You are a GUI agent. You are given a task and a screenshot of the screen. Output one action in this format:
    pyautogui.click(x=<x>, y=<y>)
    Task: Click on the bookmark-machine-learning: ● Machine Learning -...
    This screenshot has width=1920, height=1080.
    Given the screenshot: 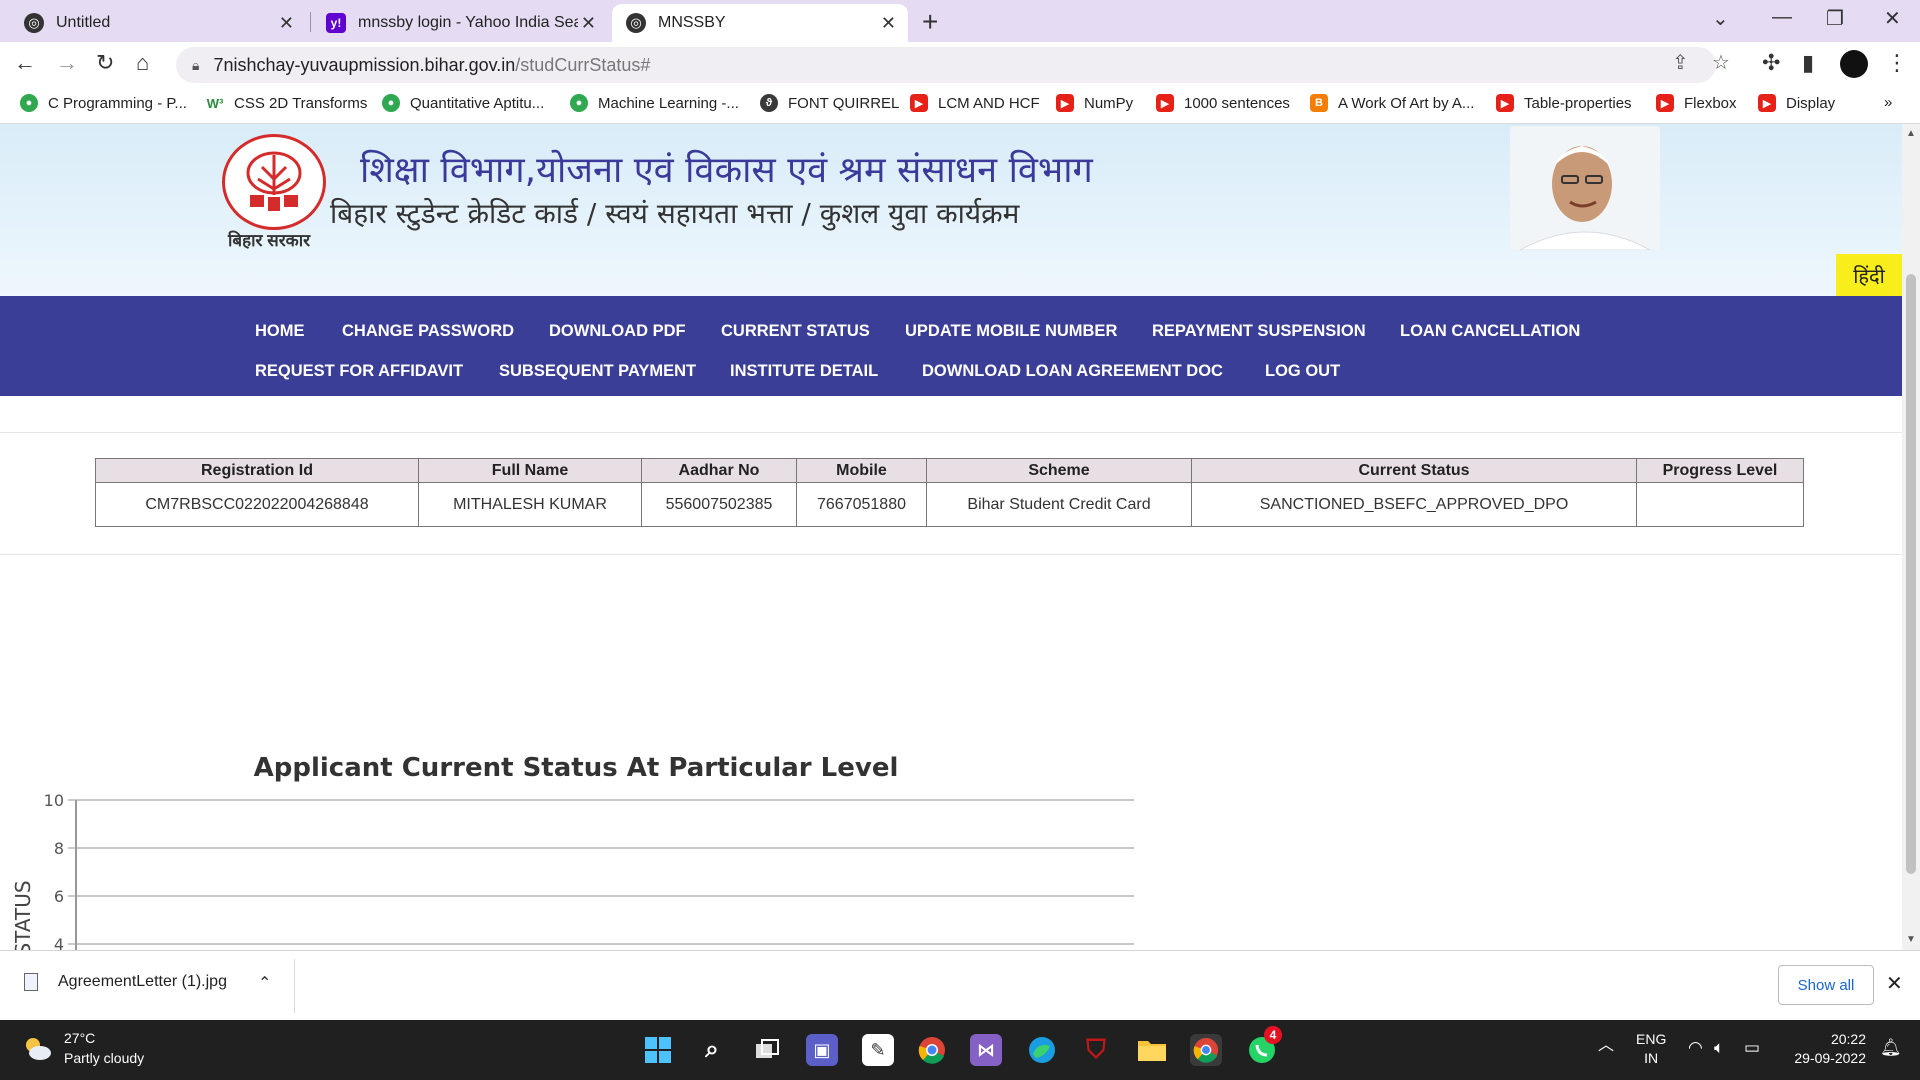 What is the action you would take?
    pyautogui.click(x=654, y=103)
    